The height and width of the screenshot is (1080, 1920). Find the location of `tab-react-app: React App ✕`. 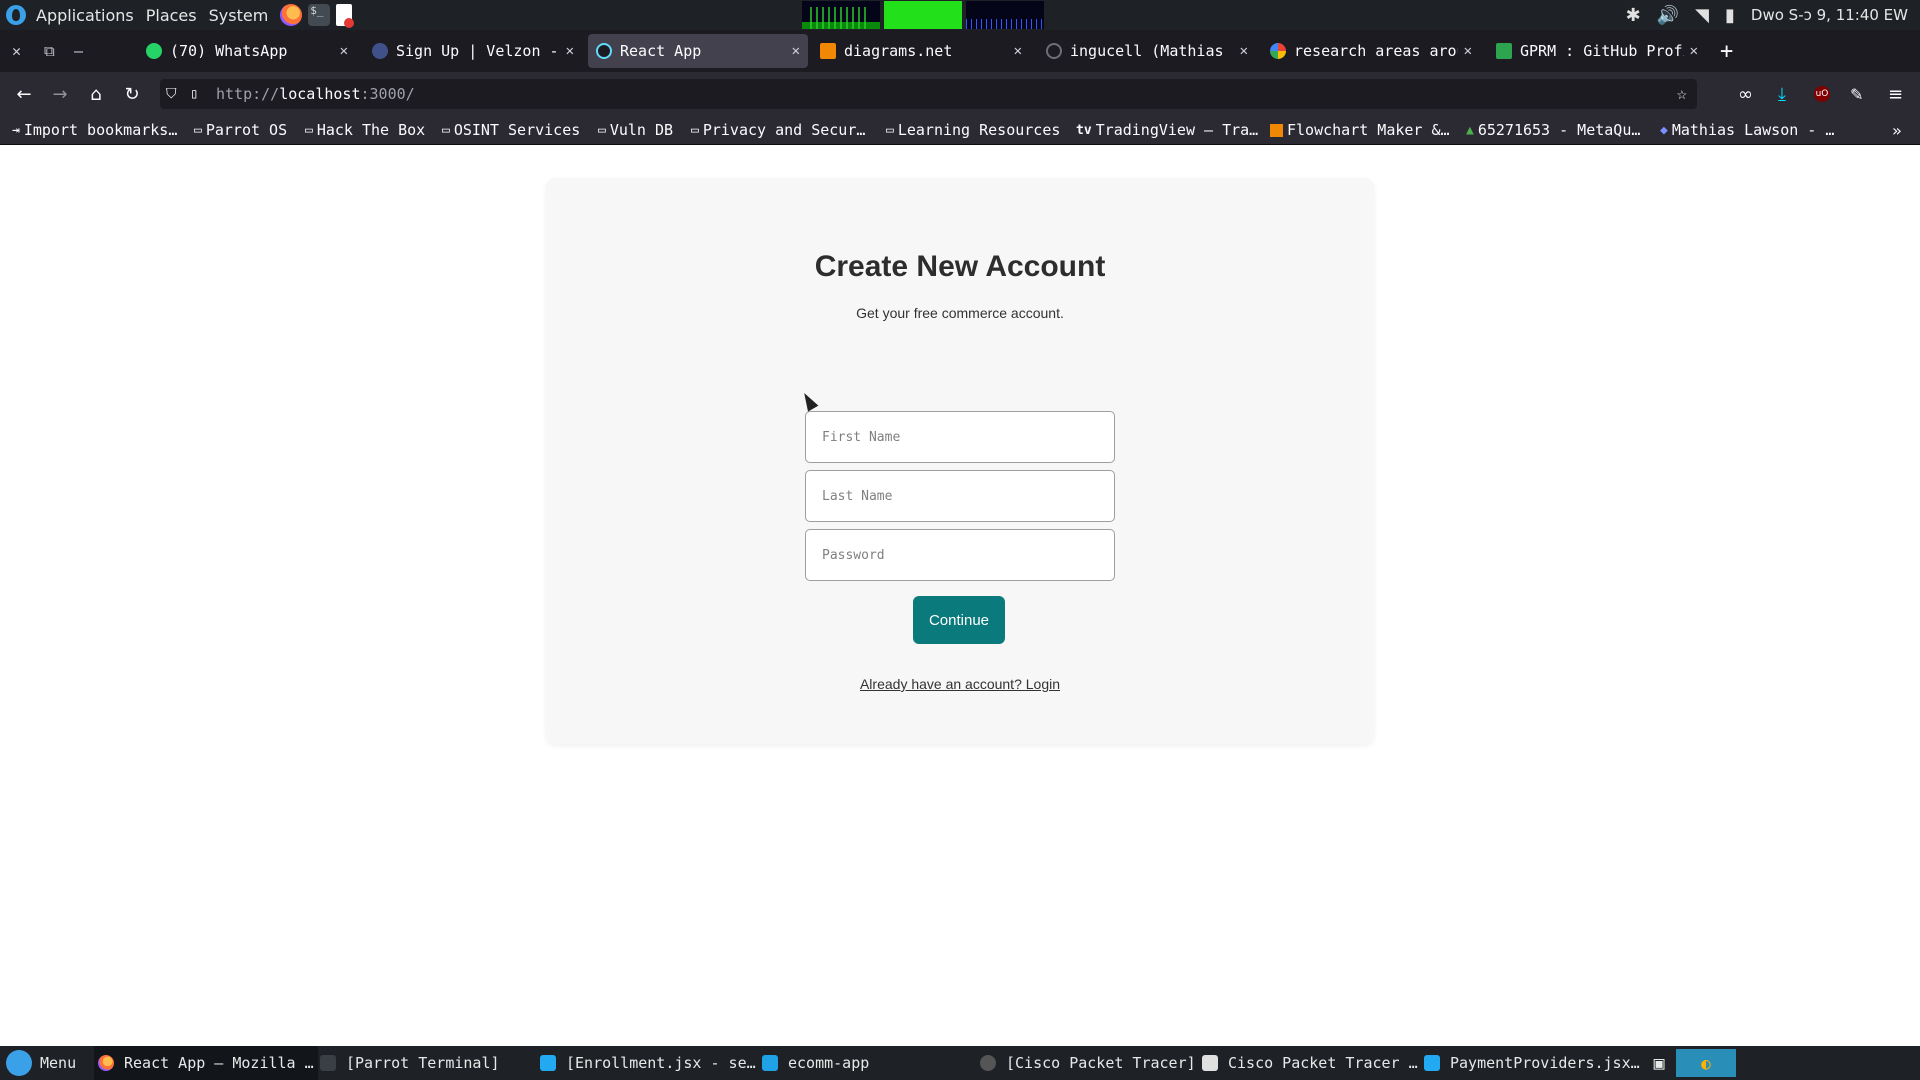

tab-react-app: React App ✕ is located at coordinates (698, 51).